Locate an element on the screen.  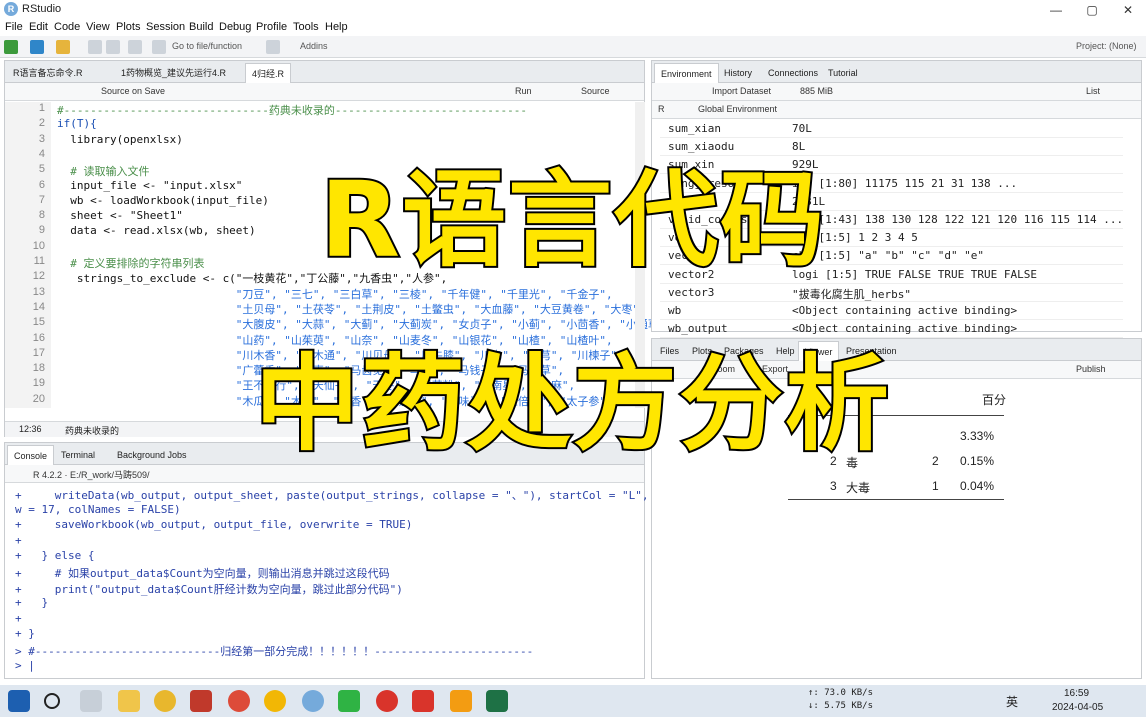
title-bar: R RStudio — ▢ ✕ is located at coordinates (573, 10).